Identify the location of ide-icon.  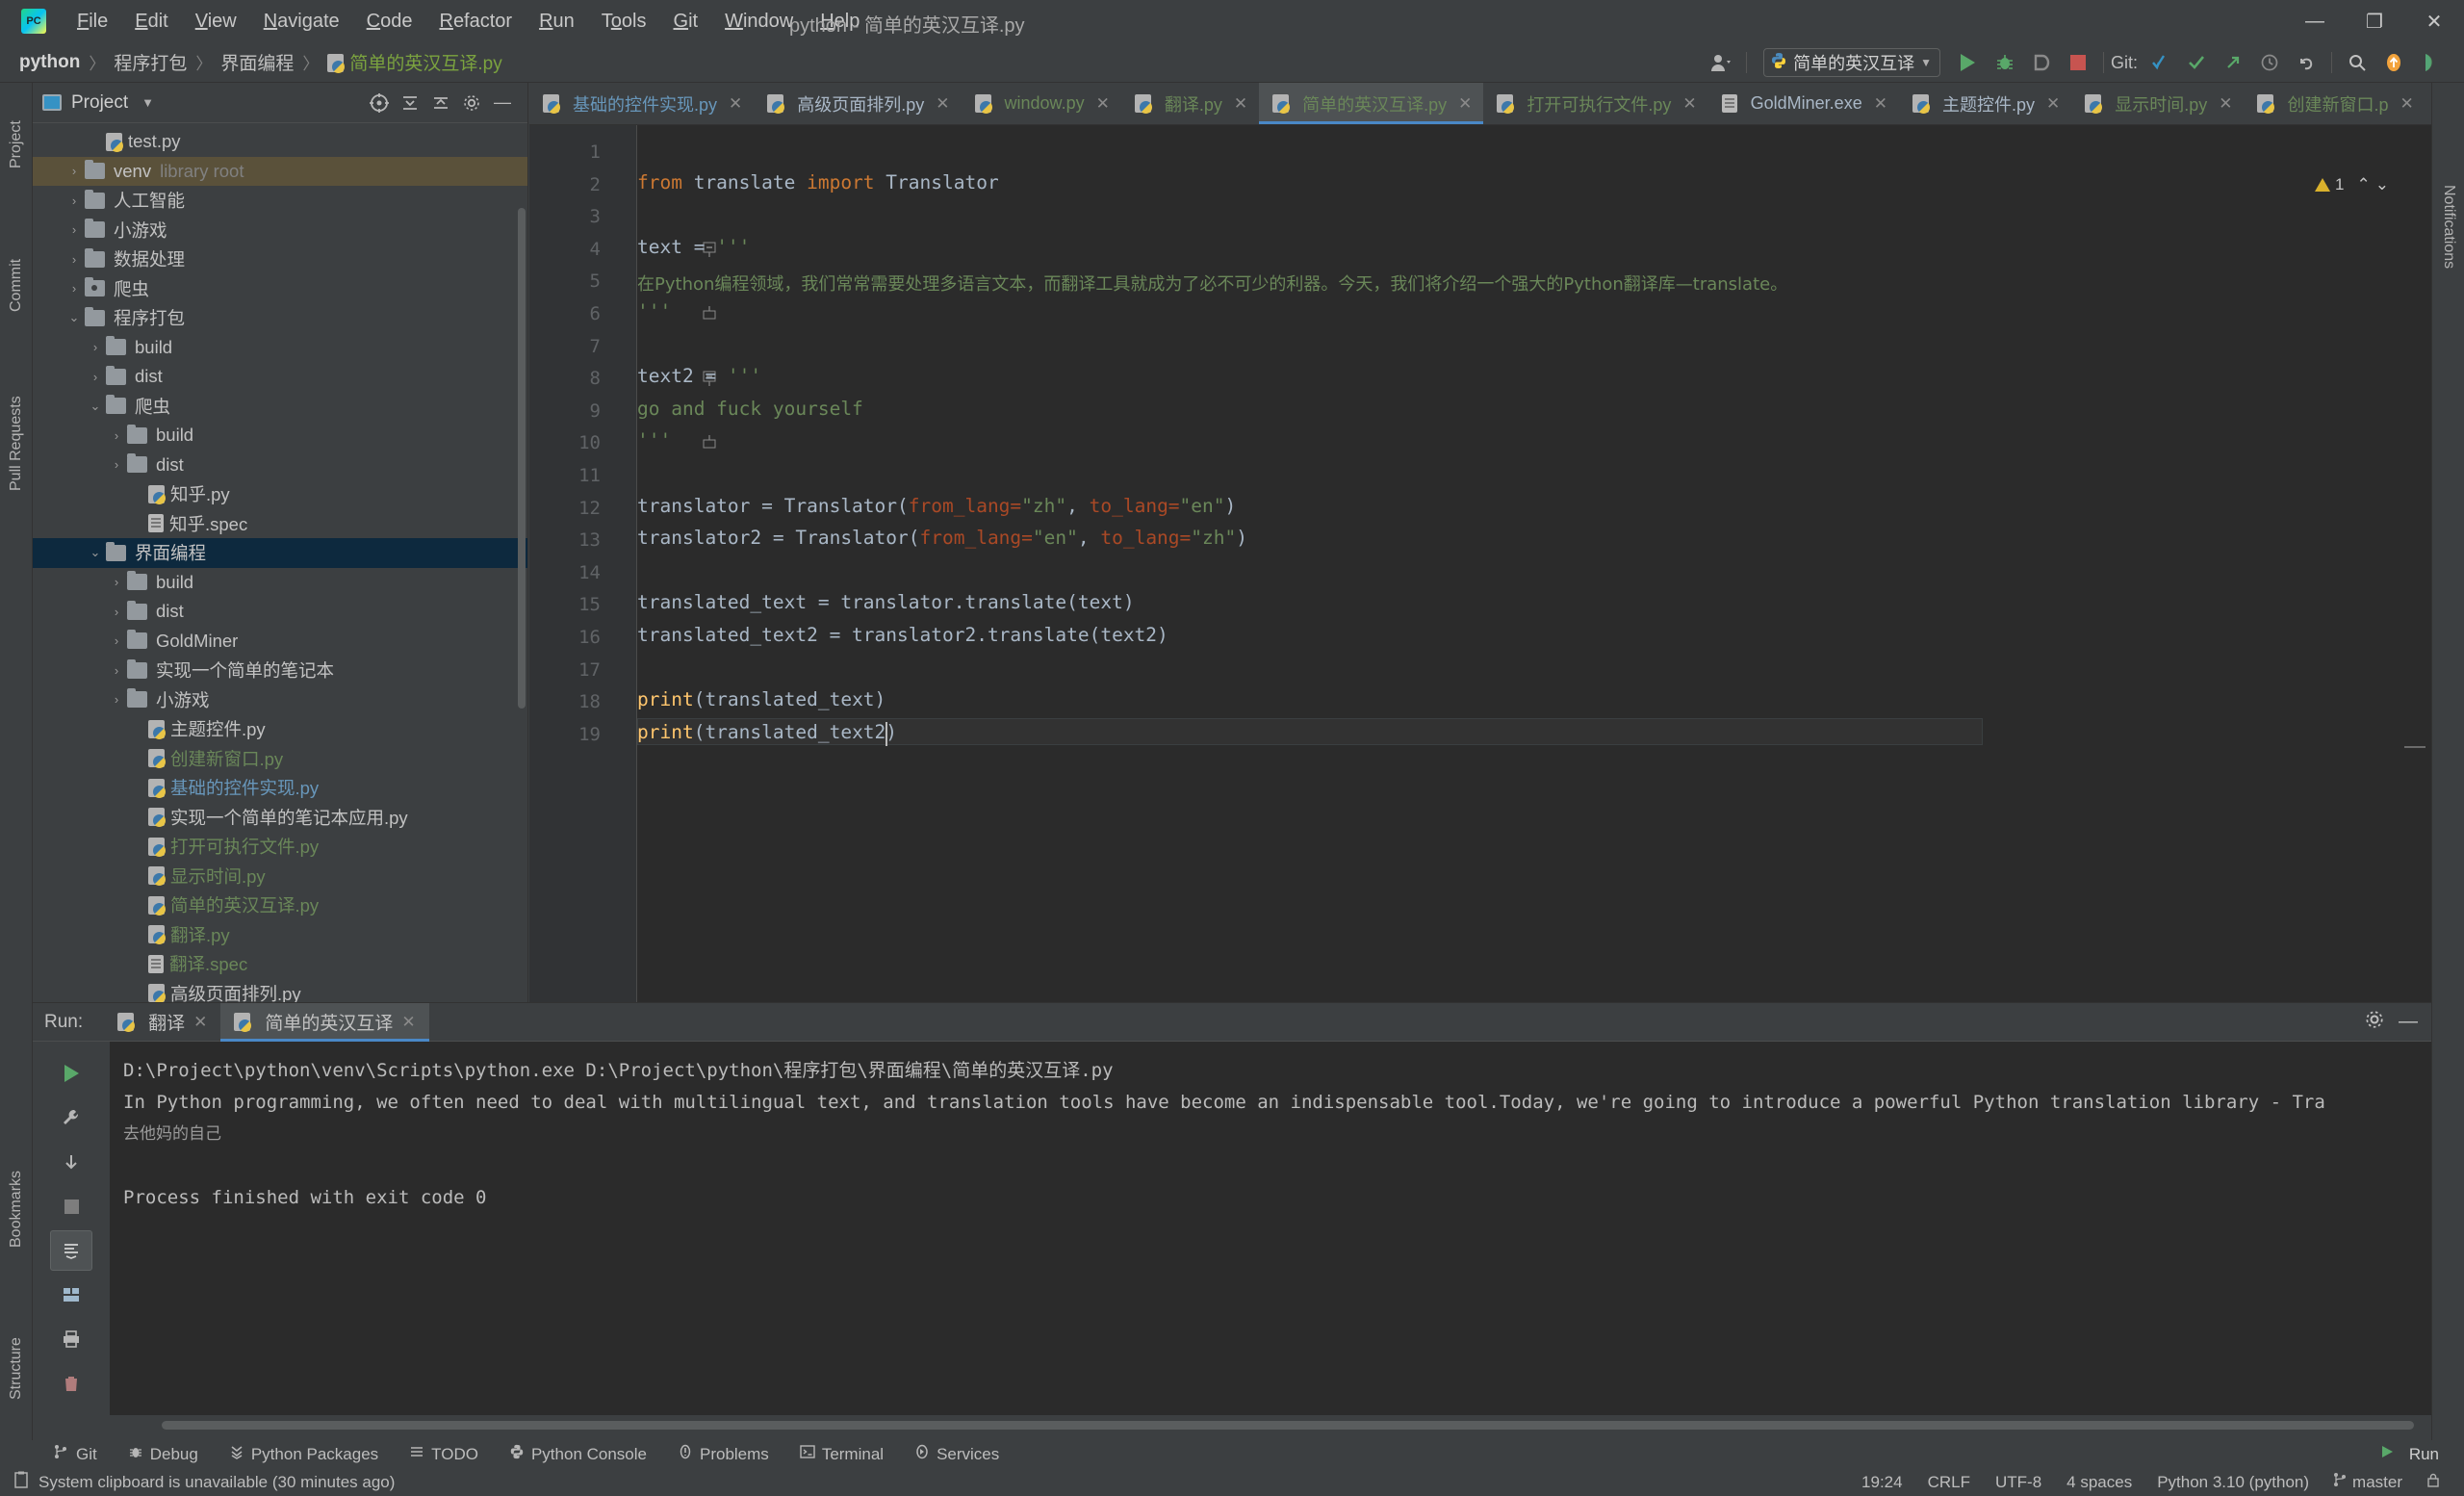
(2430, 62).